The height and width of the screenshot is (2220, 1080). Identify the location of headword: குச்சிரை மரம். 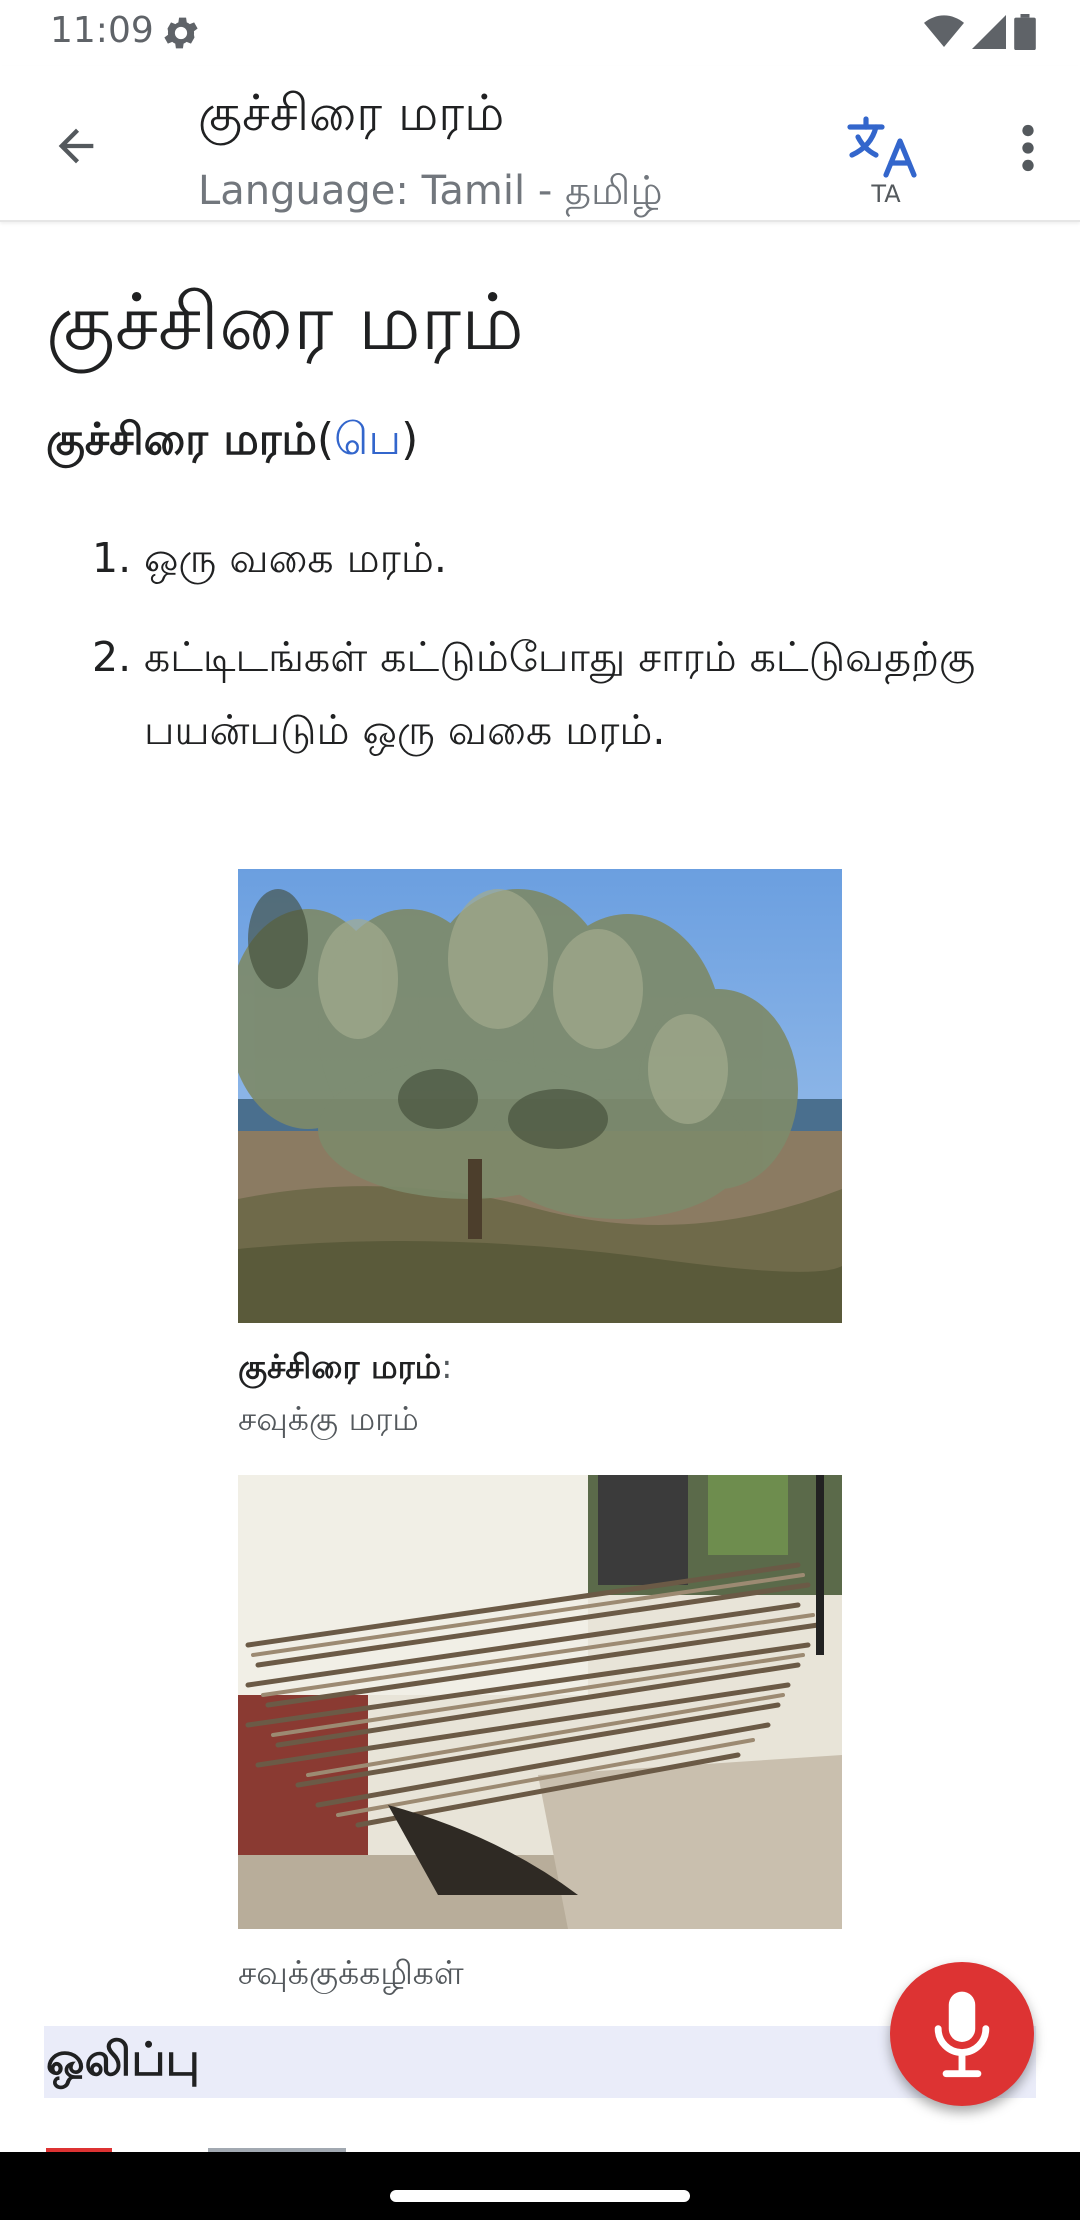
(181, 439).